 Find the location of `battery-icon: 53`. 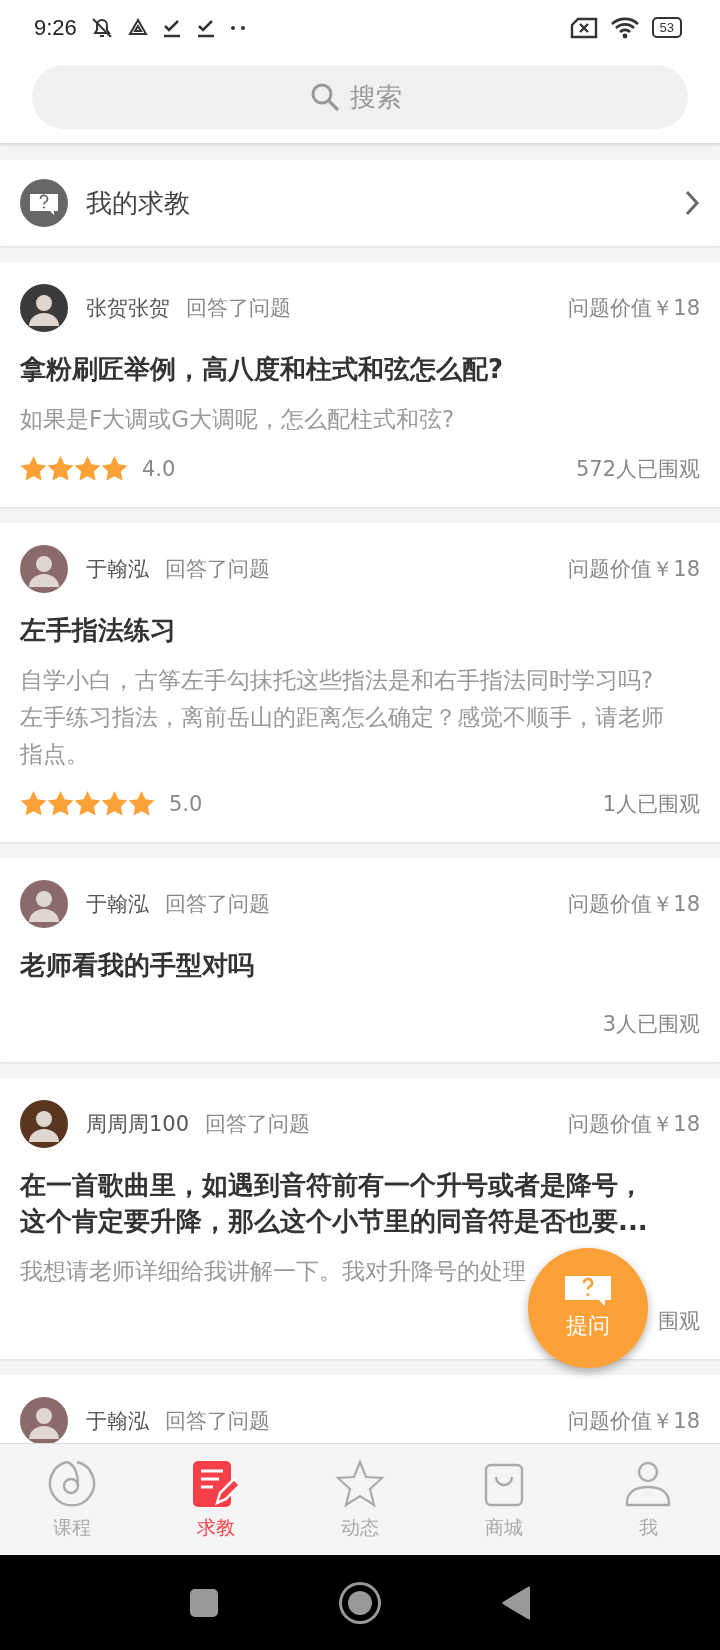

battery-icon: 53 is located at coordinates (666, 27).